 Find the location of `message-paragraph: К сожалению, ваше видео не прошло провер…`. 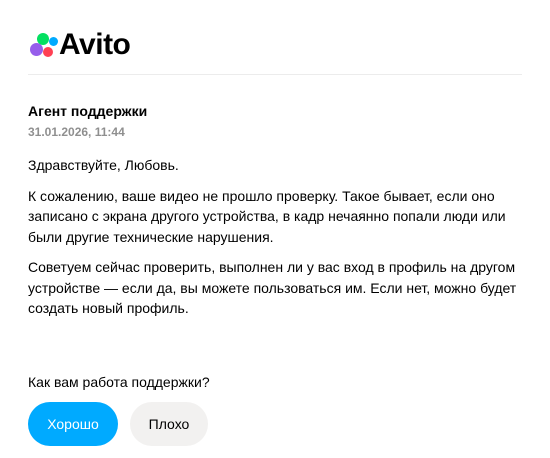

message-paragraph: К сожалению, ваше видео не прошло провер… is located at coordinates (267, 216).